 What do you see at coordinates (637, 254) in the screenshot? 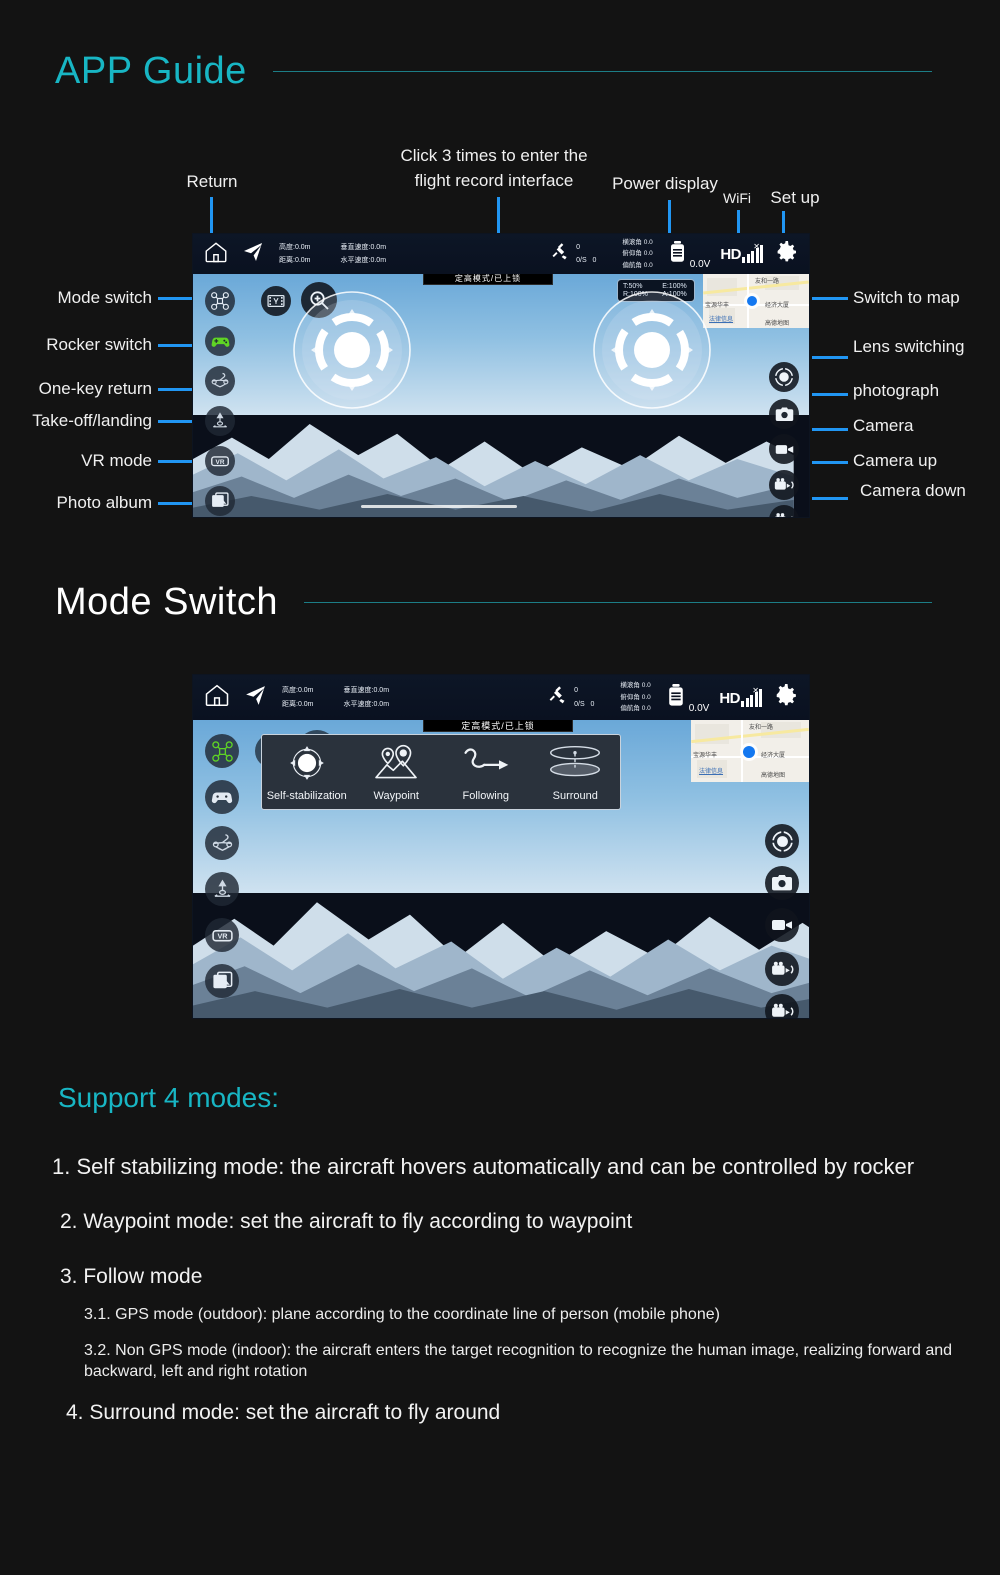
I see `pitch-value: 俯仰角 0.0` at bounding box center [637, 254].